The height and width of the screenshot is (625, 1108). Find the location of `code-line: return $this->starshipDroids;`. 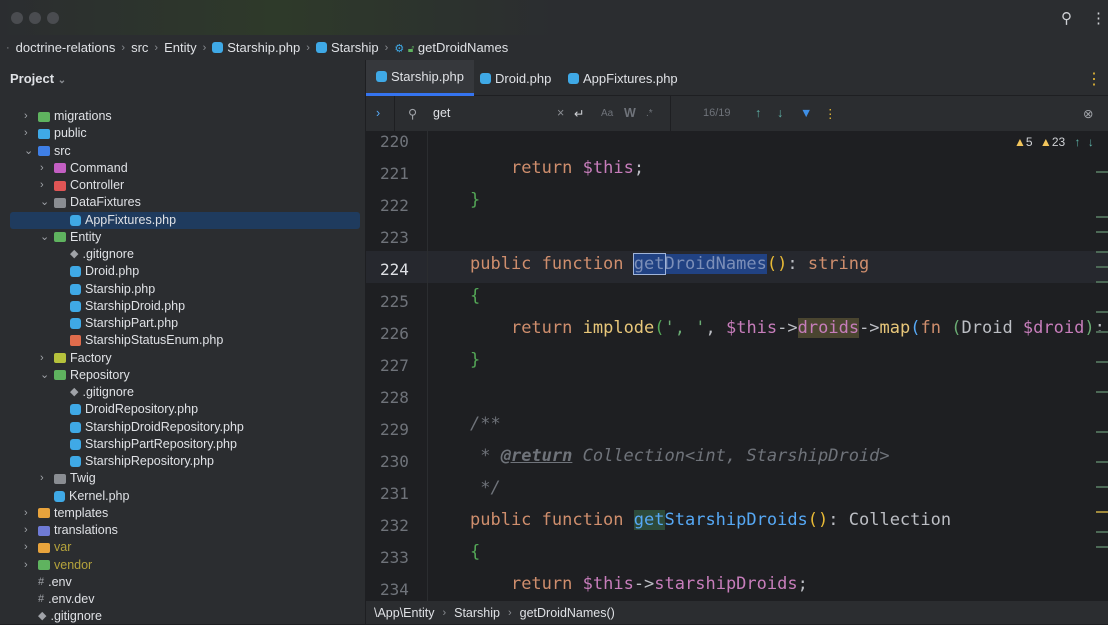

code-line: return $this->starshipDroids; is located at coordinates (659, 584).